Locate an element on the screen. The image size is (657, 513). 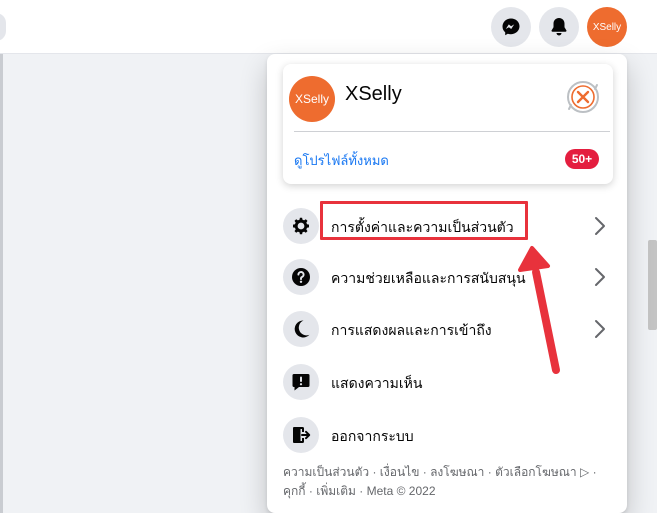
bell-icon is located at coordinates (559, 27).